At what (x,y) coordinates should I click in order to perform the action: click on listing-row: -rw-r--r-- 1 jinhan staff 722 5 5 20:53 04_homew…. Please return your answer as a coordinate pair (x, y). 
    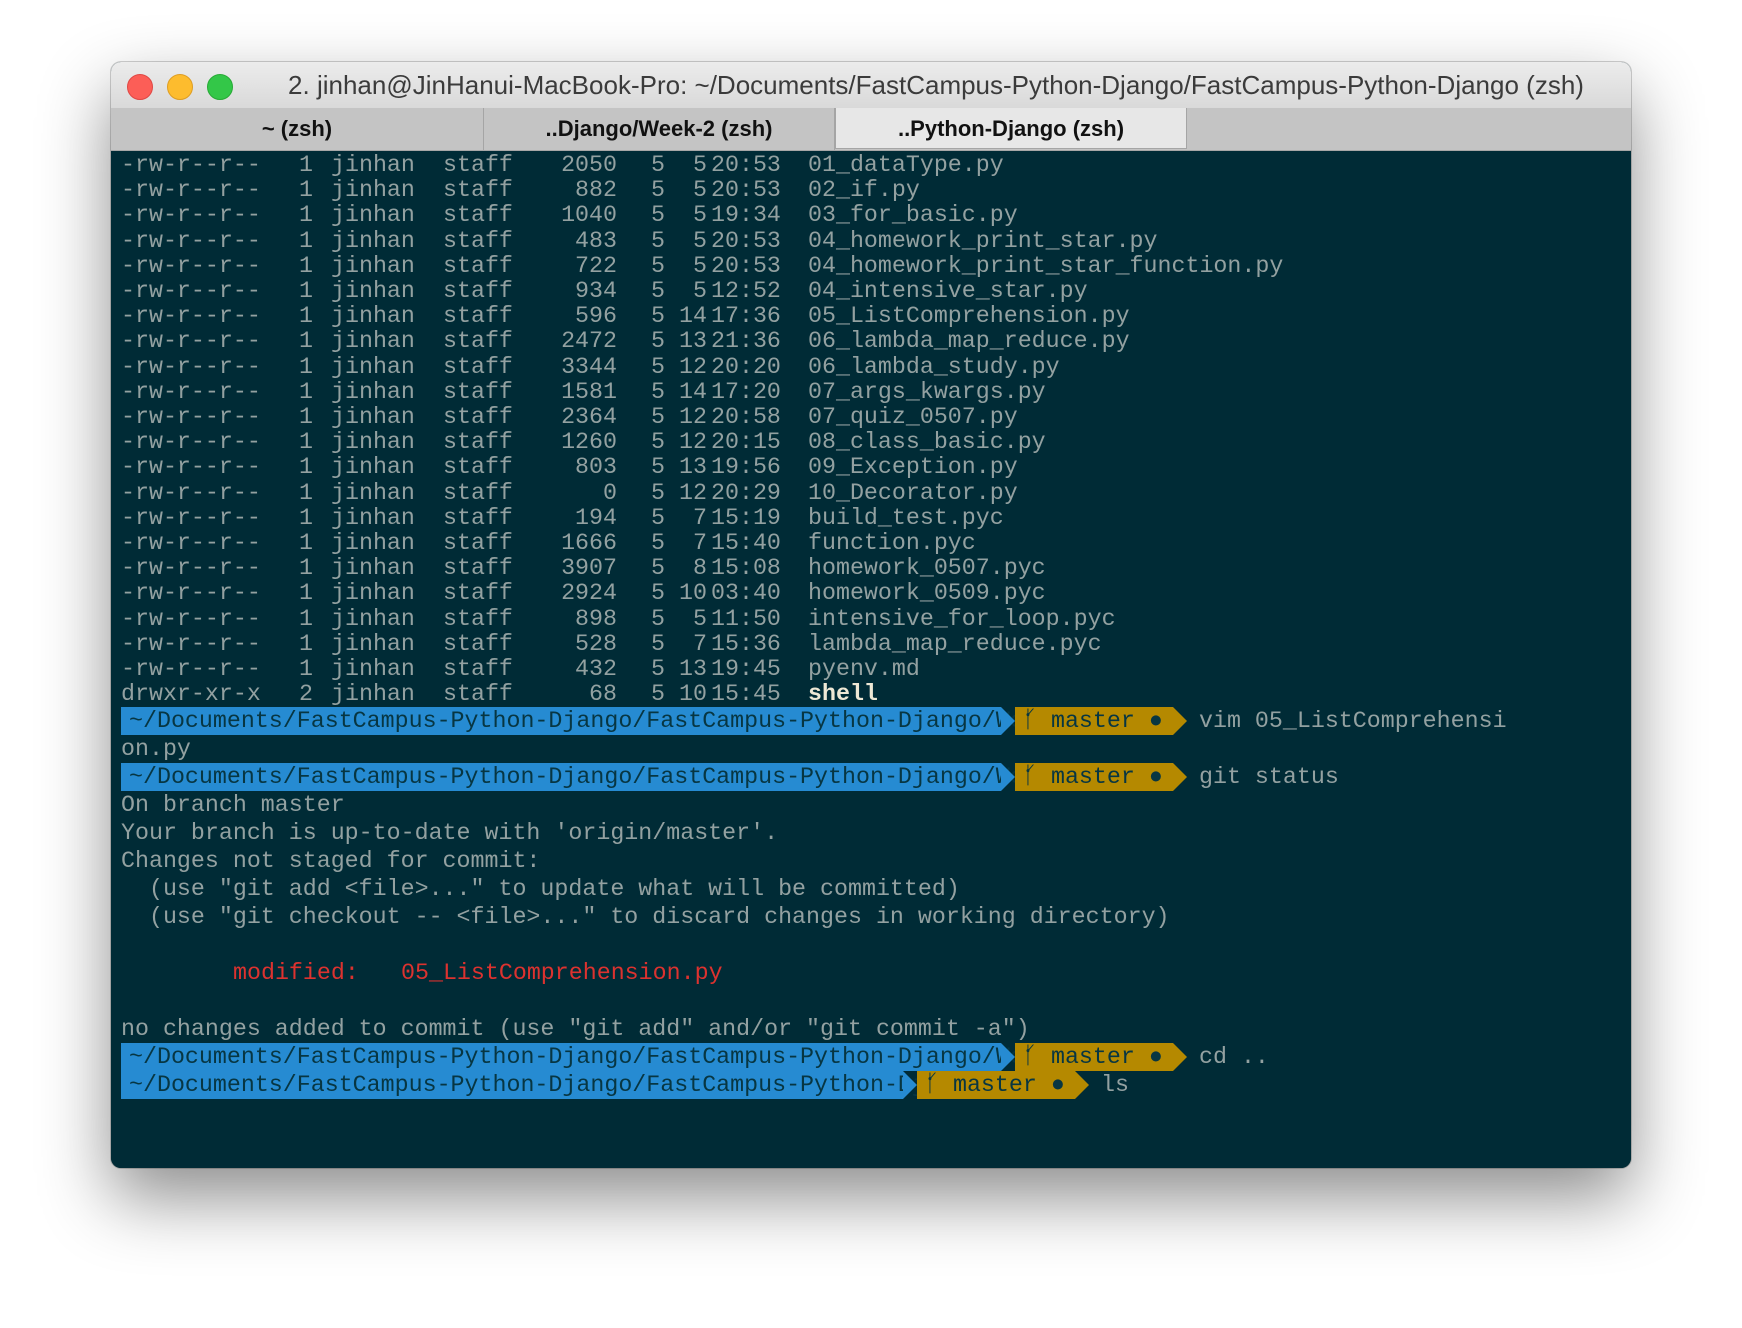
    Looking at the image, I should click on (871, 266).